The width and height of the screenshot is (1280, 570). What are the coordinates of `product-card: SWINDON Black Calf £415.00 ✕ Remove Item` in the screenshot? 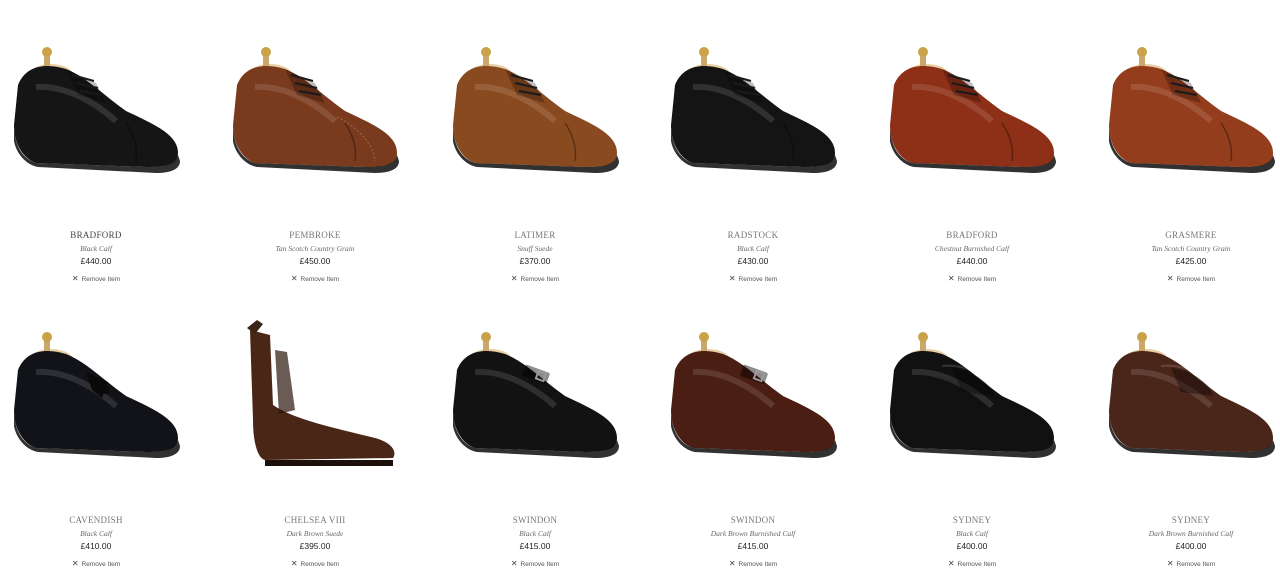 It's located at (535, 440).